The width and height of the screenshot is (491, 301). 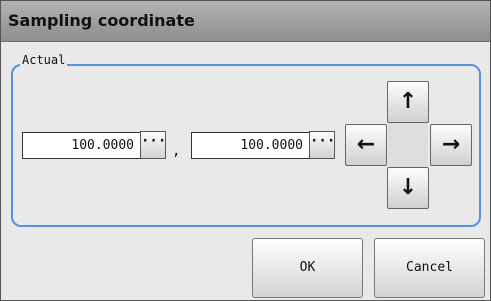 I want to click on arrow-down-button: ↓, so click(x=408, y=188).